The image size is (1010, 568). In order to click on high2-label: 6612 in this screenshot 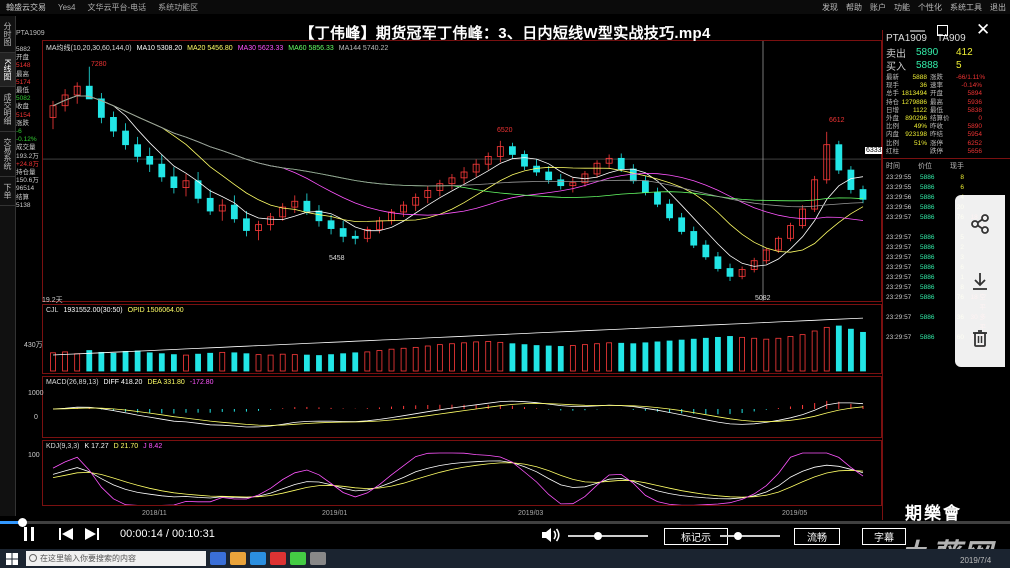, I will do `click(837, 120)`.